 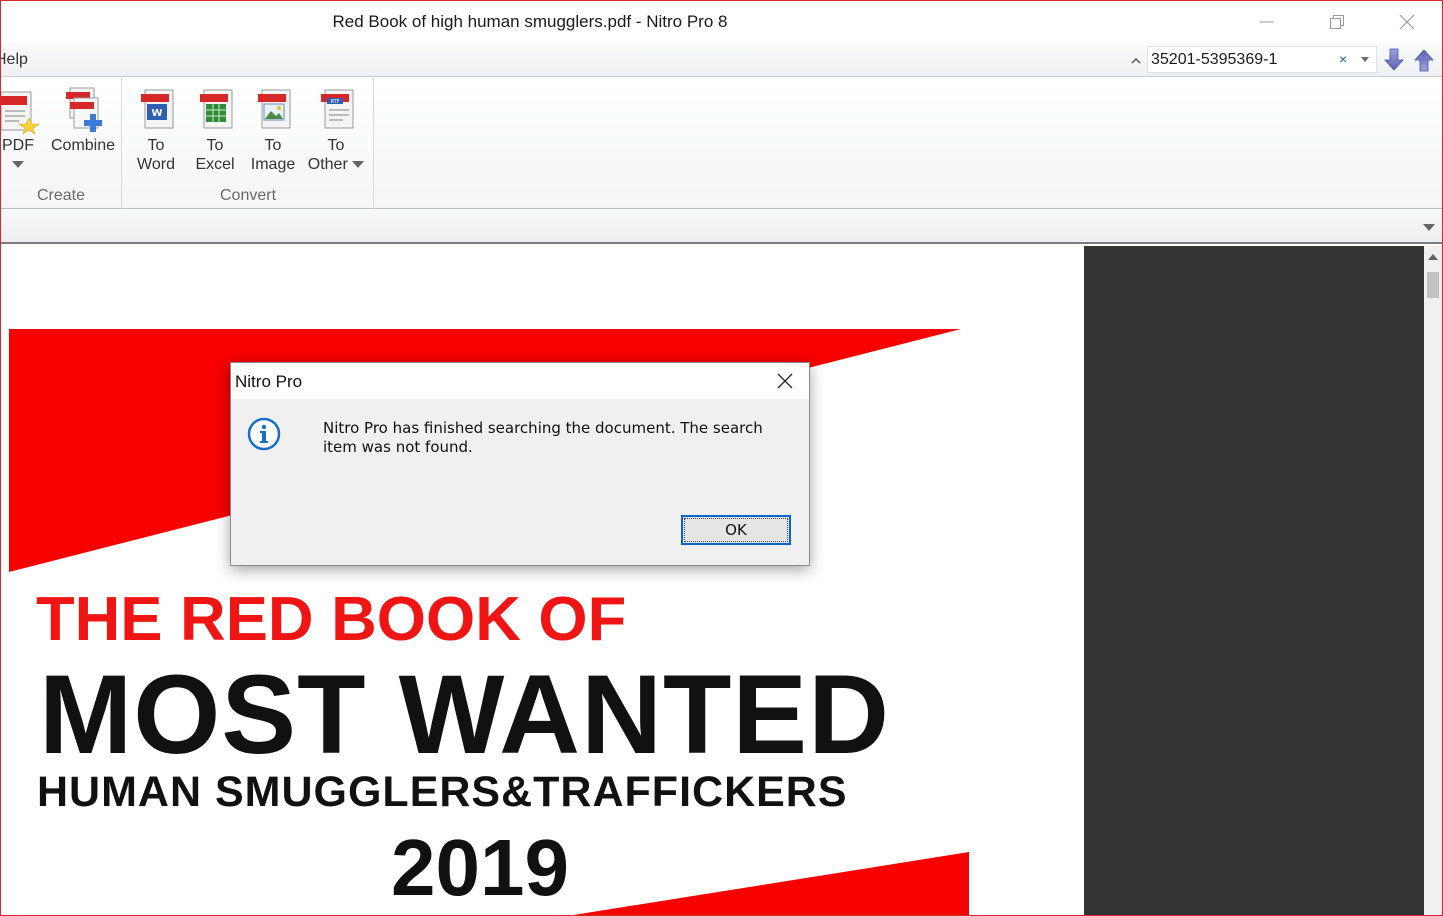 What do you see at coordinates (248, 195) in the screenshot?
I see `group-label-convert: Convert` at bounding box center [248, 195].